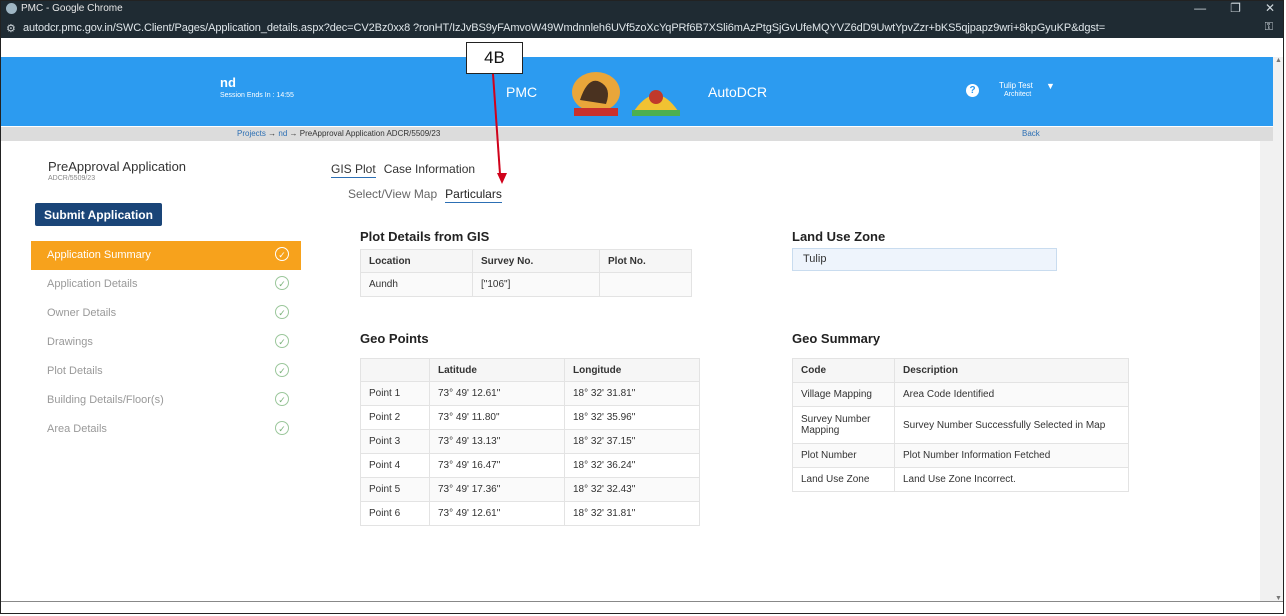  I want to click on back-link: Back, so click(1031, 133).